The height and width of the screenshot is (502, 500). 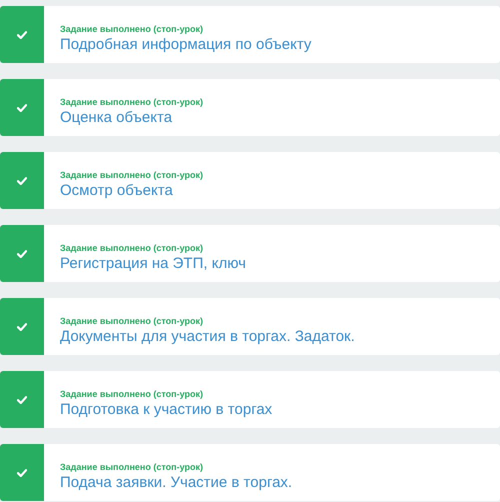 What do you see at coordinates (153, 263) in the screenshot?
I see `task-title: Регистрация на ЭТП, ключ` at bounding box center [153, 263].